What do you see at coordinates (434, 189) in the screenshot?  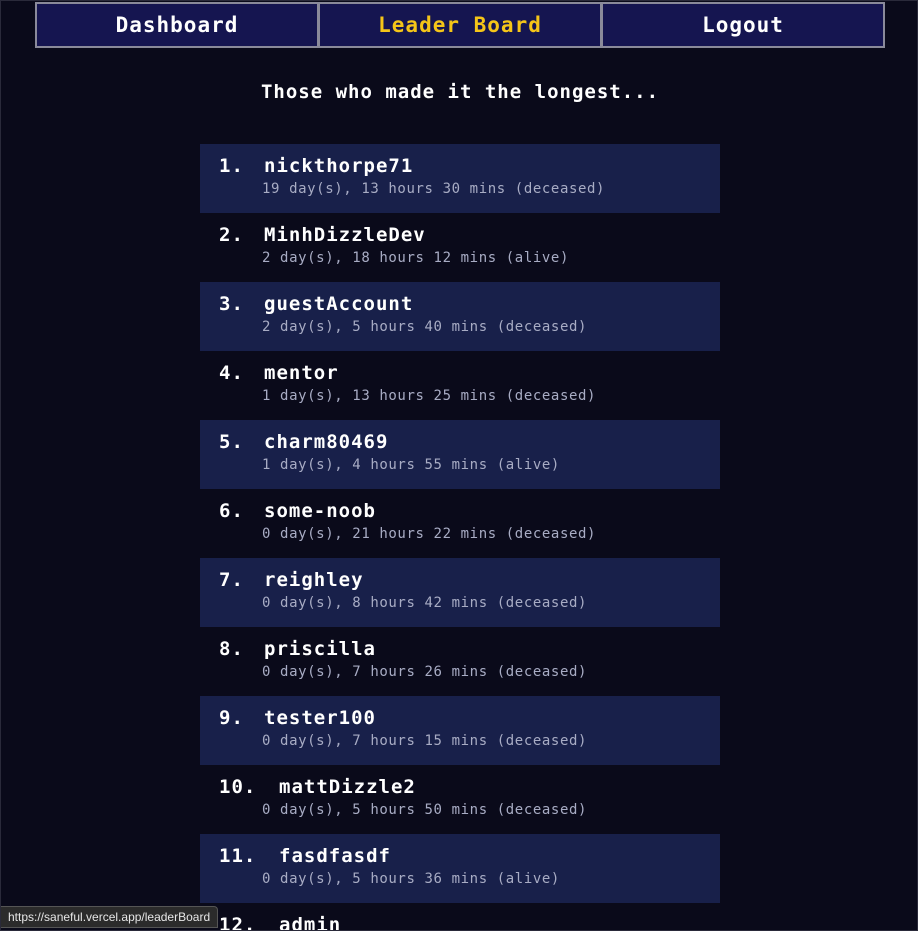 I see `survival-time: 19 day(s), 13 hours 30 mins (deceased)` at bounding box center [434, 189].